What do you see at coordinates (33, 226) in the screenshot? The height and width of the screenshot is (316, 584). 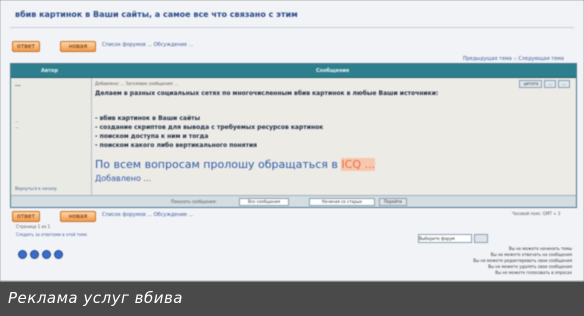 I see `pagination: Страница 1 из 1` at bounding box center [33, 226].